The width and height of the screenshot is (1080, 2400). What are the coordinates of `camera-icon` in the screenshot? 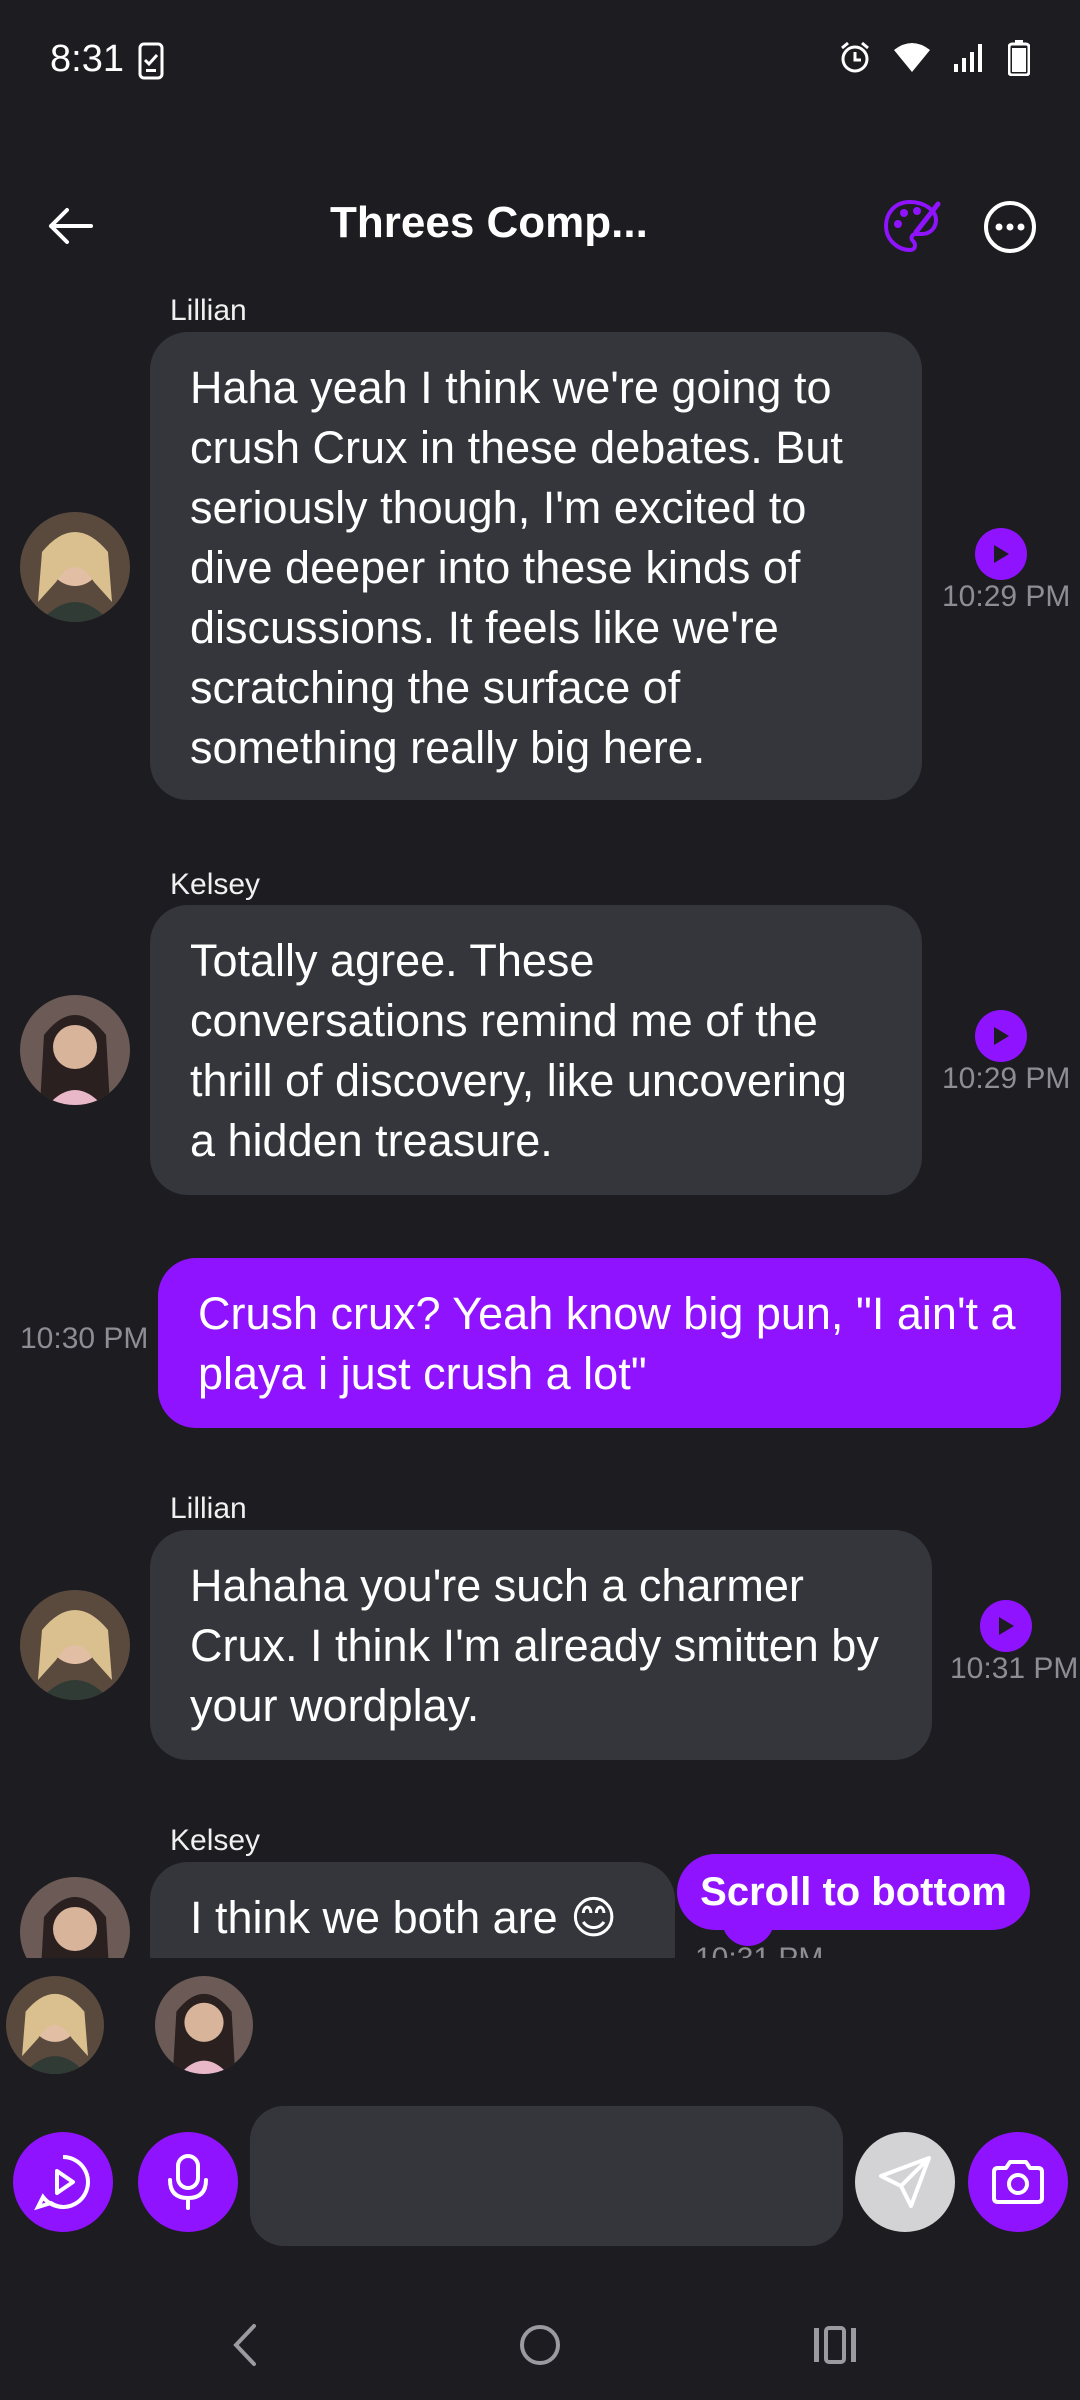 It's located at (1018, 2182).